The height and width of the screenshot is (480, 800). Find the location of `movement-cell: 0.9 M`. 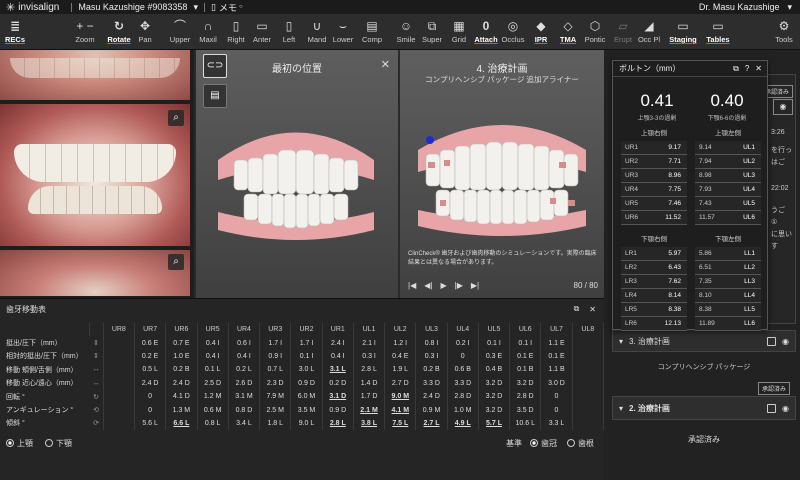

movement-cell: 0.9 M is located at coordinates (431, 410).